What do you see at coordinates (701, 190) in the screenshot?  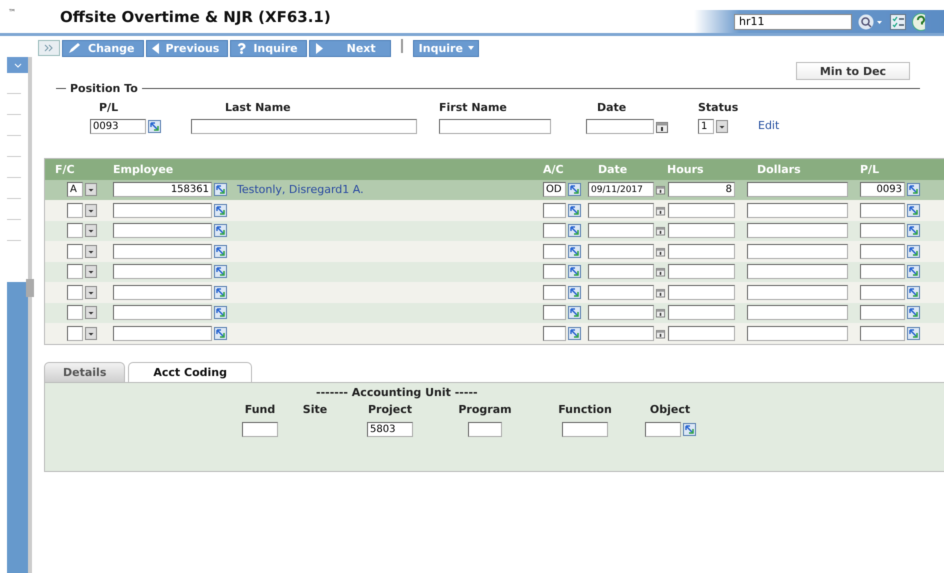 I see `hours-field: 8` at bounding box center [701, 190].